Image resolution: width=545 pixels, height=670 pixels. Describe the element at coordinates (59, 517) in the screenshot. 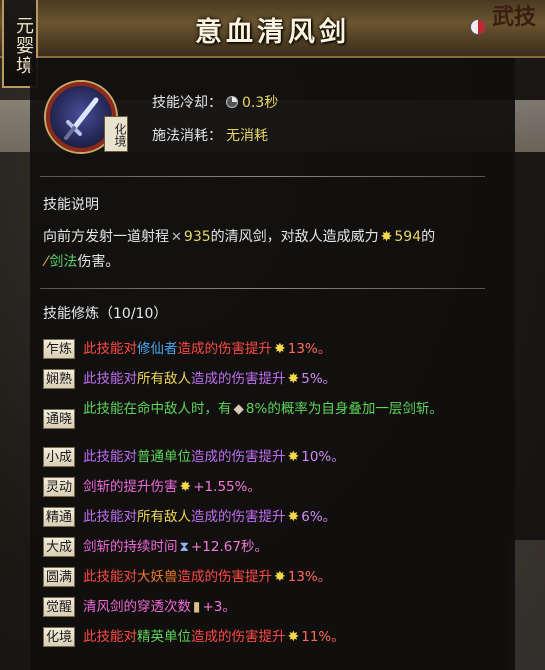

I see `stage-badge: 精通` at that location.